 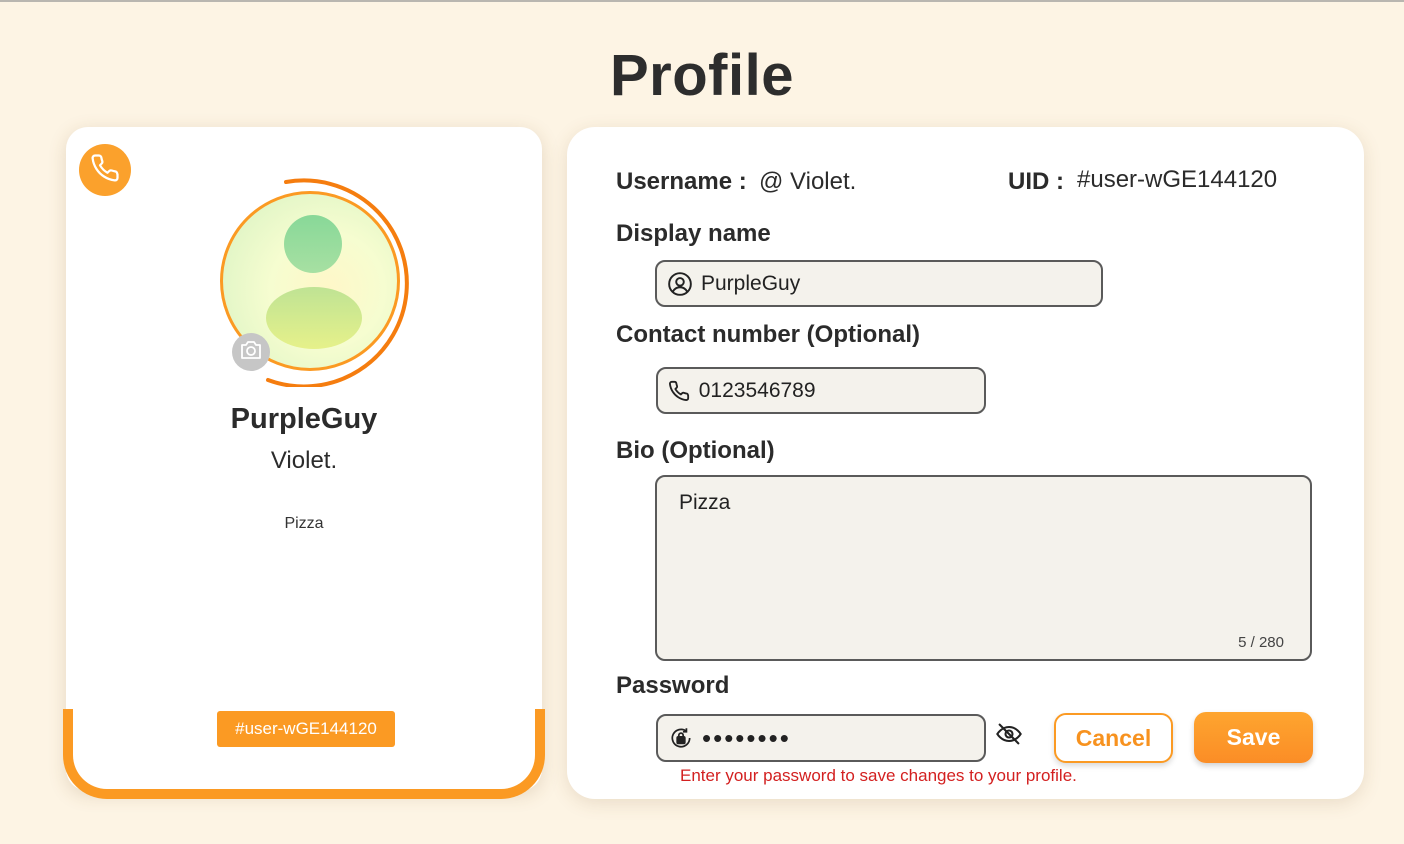 I want to click on uid-label: UID :, so click(x=1036, y=181).